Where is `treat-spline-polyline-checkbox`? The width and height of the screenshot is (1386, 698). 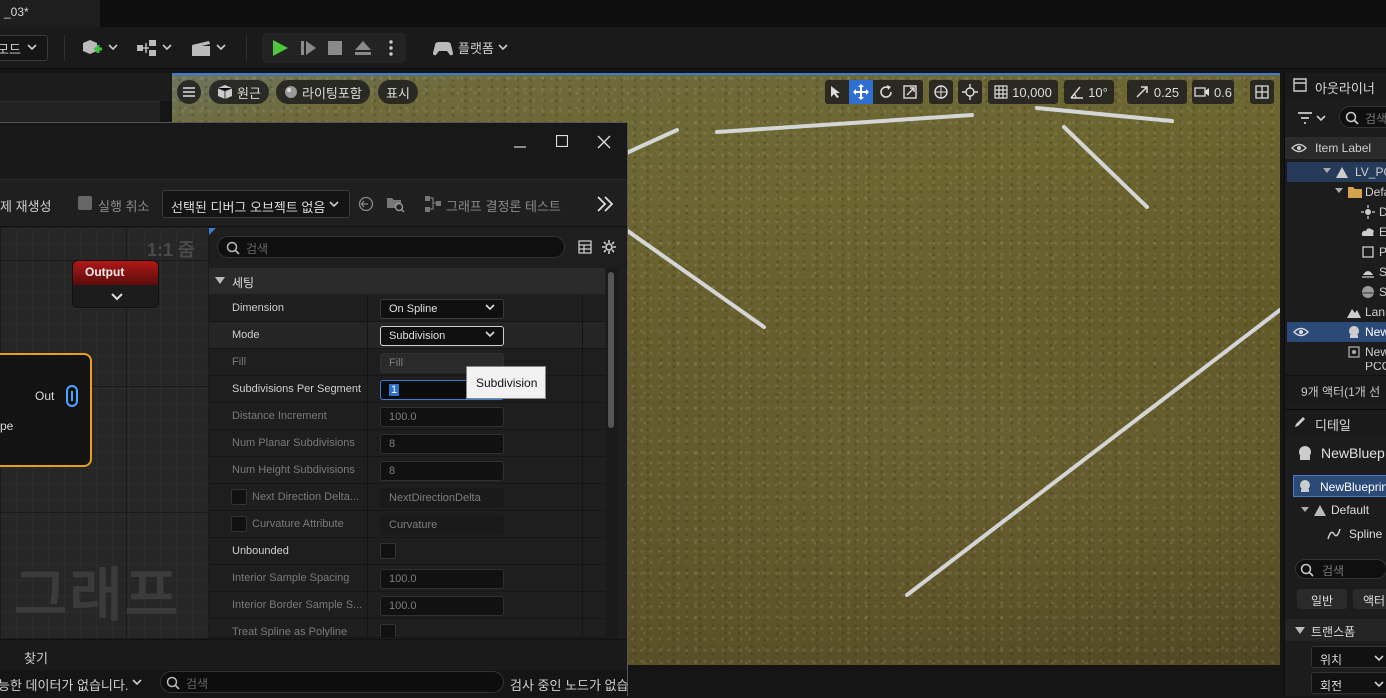 treat-spline-polyline-checkbox is located at coordinates (388, 630).